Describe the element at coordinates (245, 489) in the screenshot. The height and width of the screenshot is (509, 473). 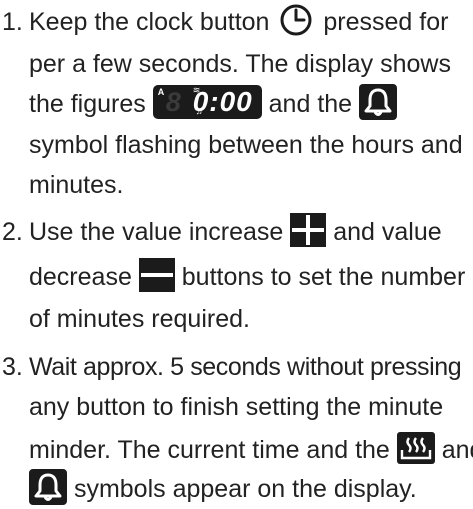
I see `step-text: symbols appear on the display.` at that location.